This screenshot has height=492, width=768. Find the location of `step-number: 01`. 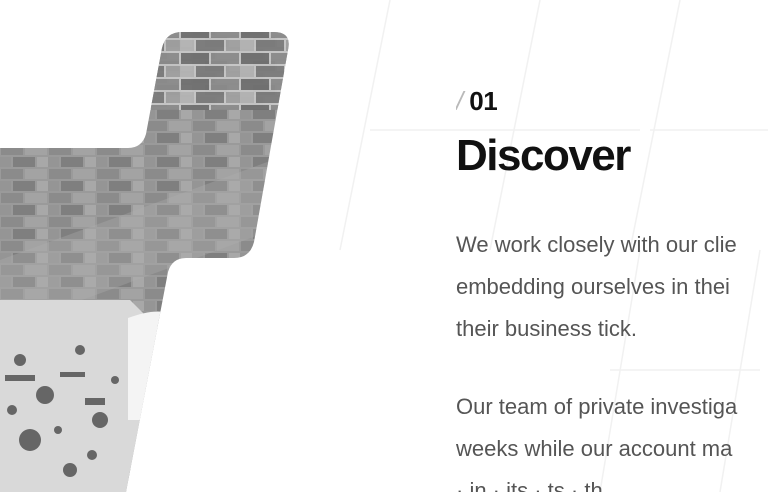

step-number: 01 is located at coordinates (483, 101).